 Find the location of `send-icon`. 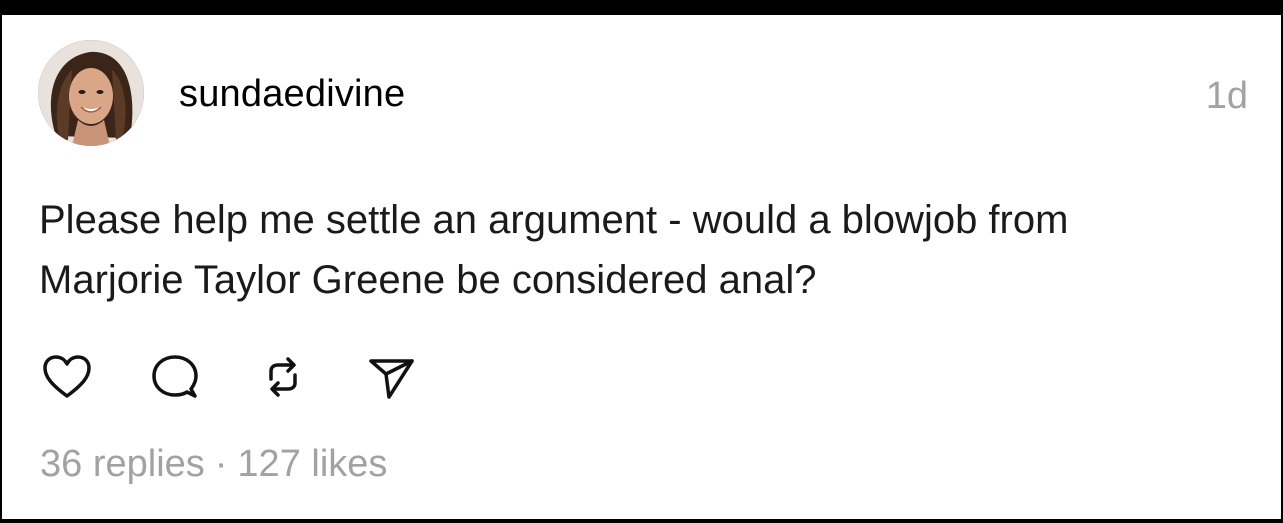

send-icon is located at coordinates (391, 379).